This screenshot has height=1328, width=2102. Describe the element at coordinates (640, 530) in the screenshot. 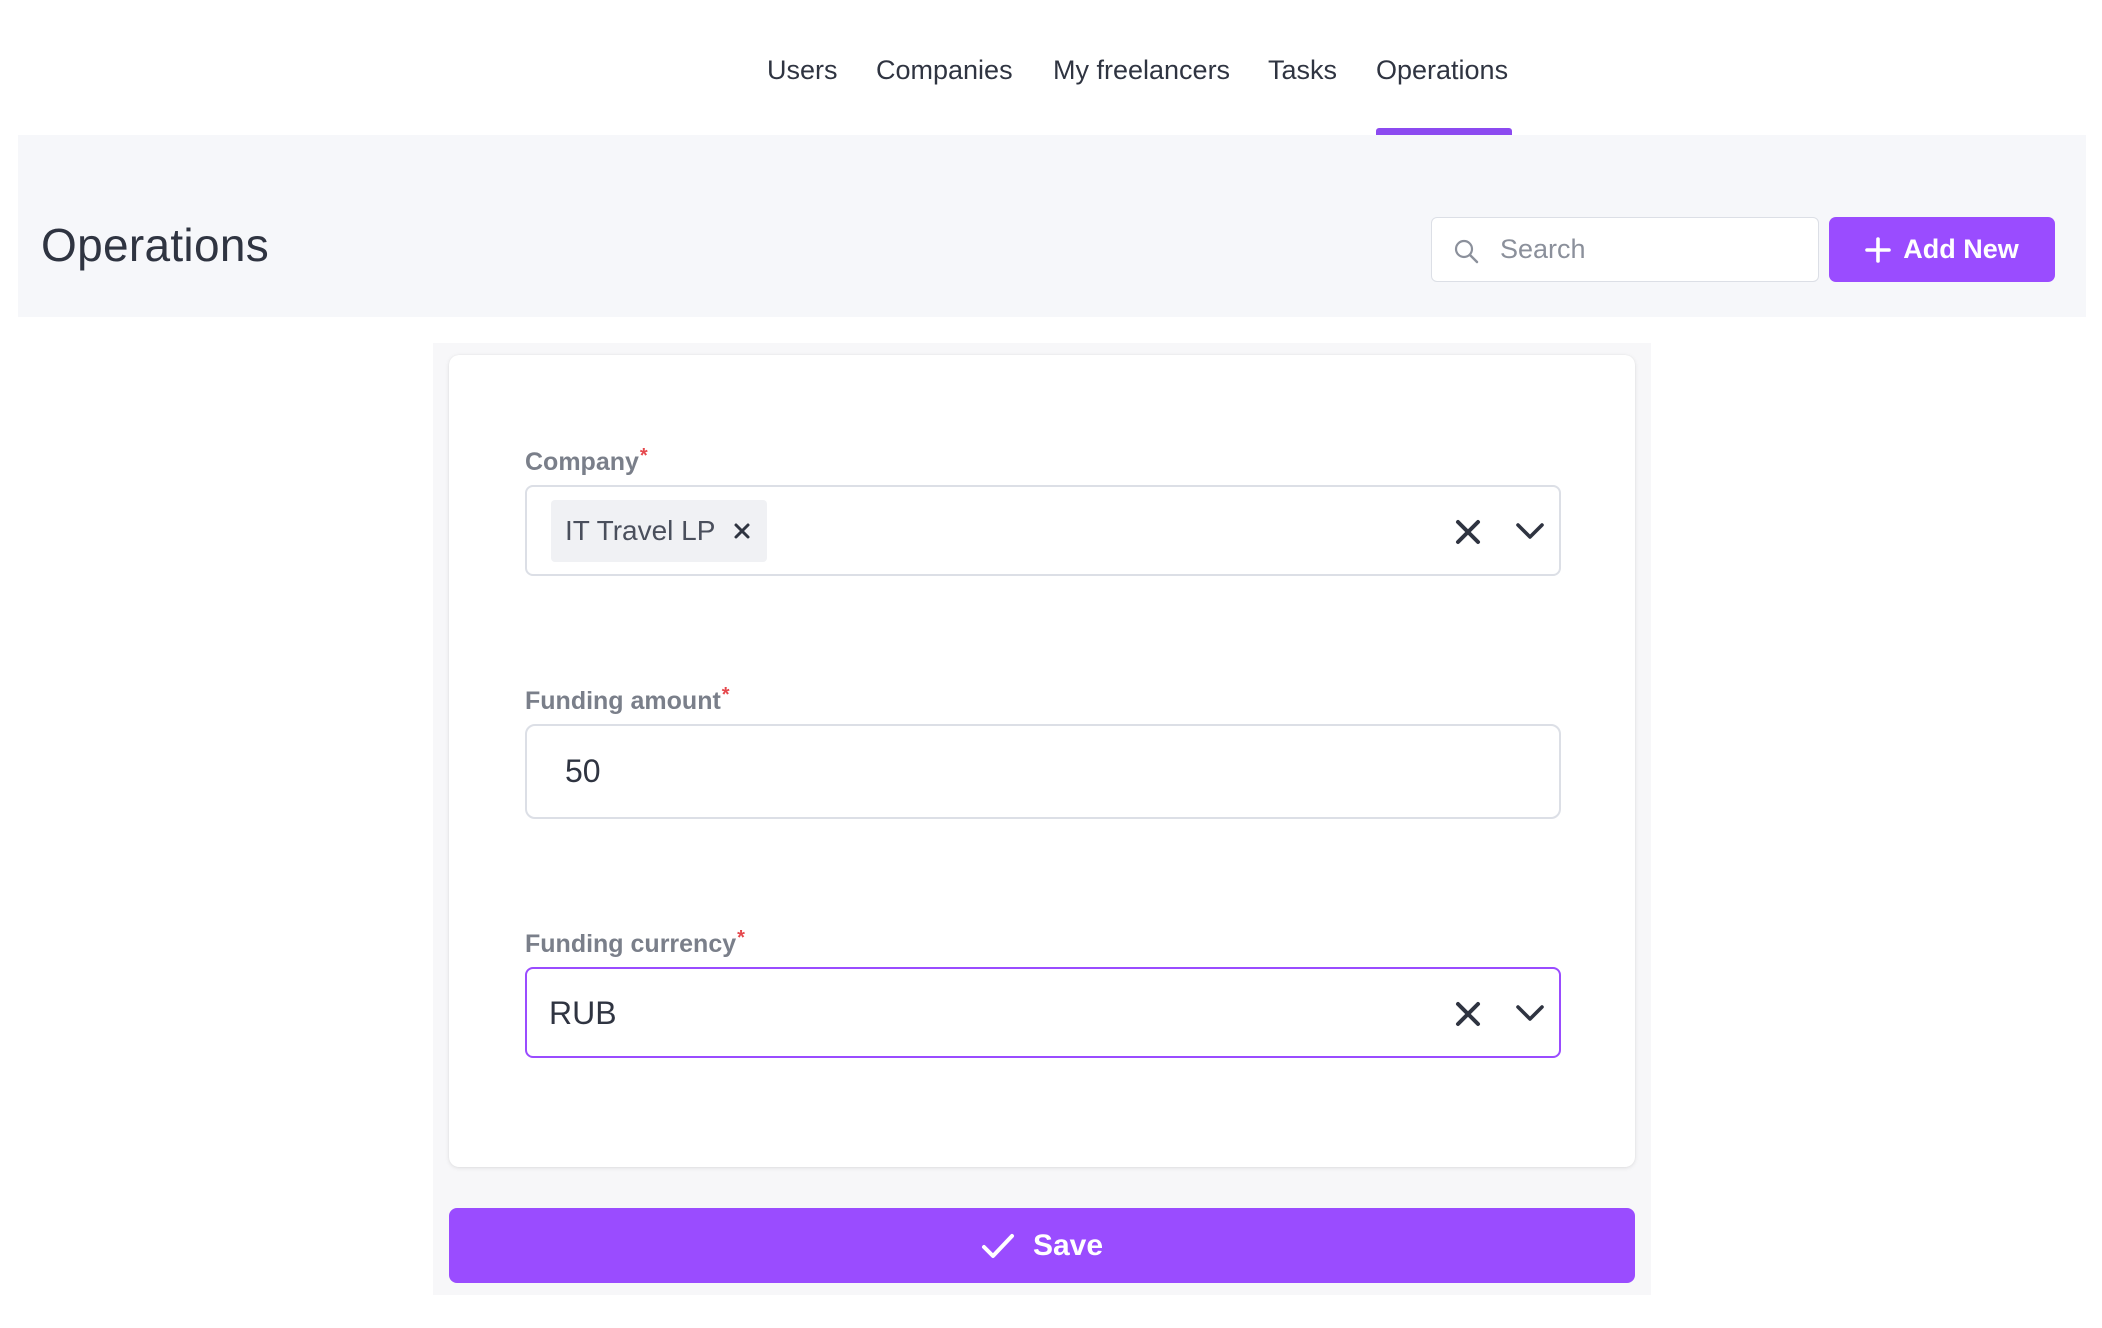

I see `company-chip-label: IT Travel LP` at that location.